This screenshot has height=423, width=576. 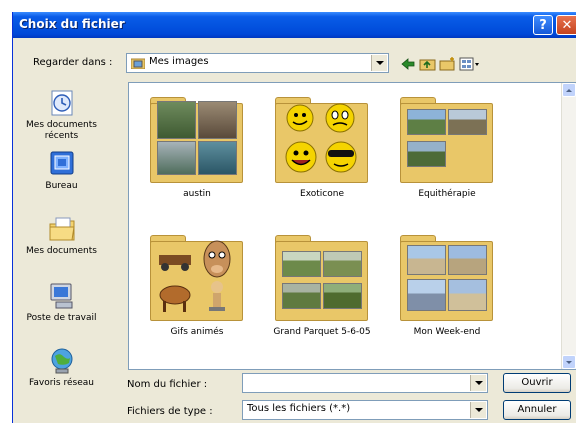 What do you see at coordinates (61, 383) in the screenshot?
I see `place-label: Favoris réseau` at bounding box center [61, 383].